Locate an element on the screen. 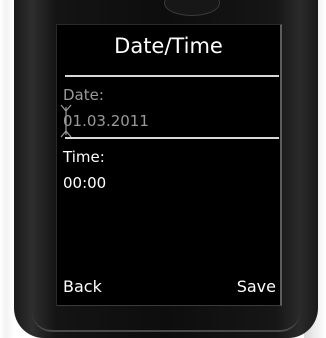 The image size is (326, 338). back-softkey: Back is located at coordinates (82, 287).